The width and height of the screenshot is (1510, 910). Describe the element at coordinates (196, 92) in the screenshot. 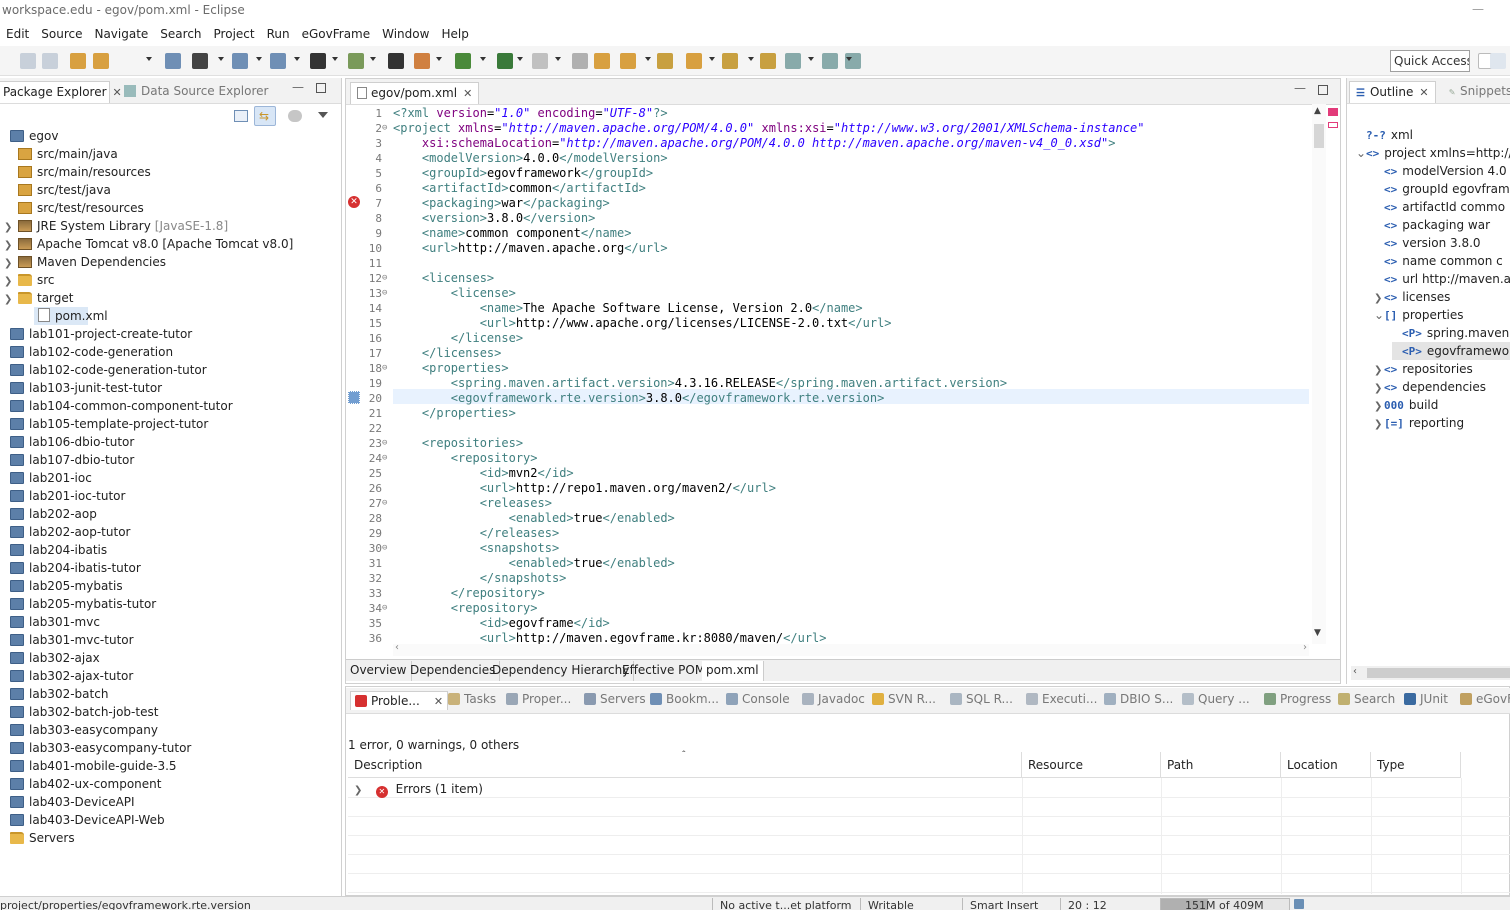

I see `tab-data-source-explorer: Data Source Explorer` at that location.